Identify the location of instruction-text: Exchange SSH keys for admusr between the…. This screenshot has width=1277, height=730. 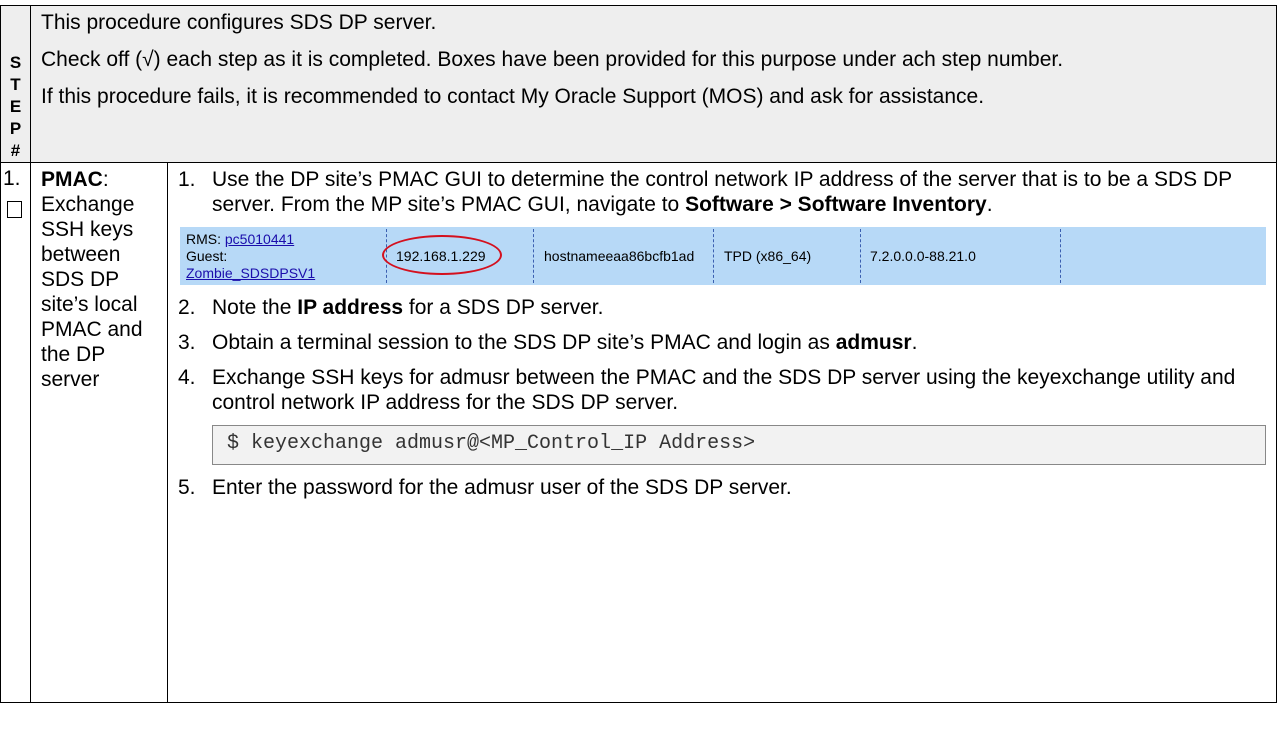
(724, 390).